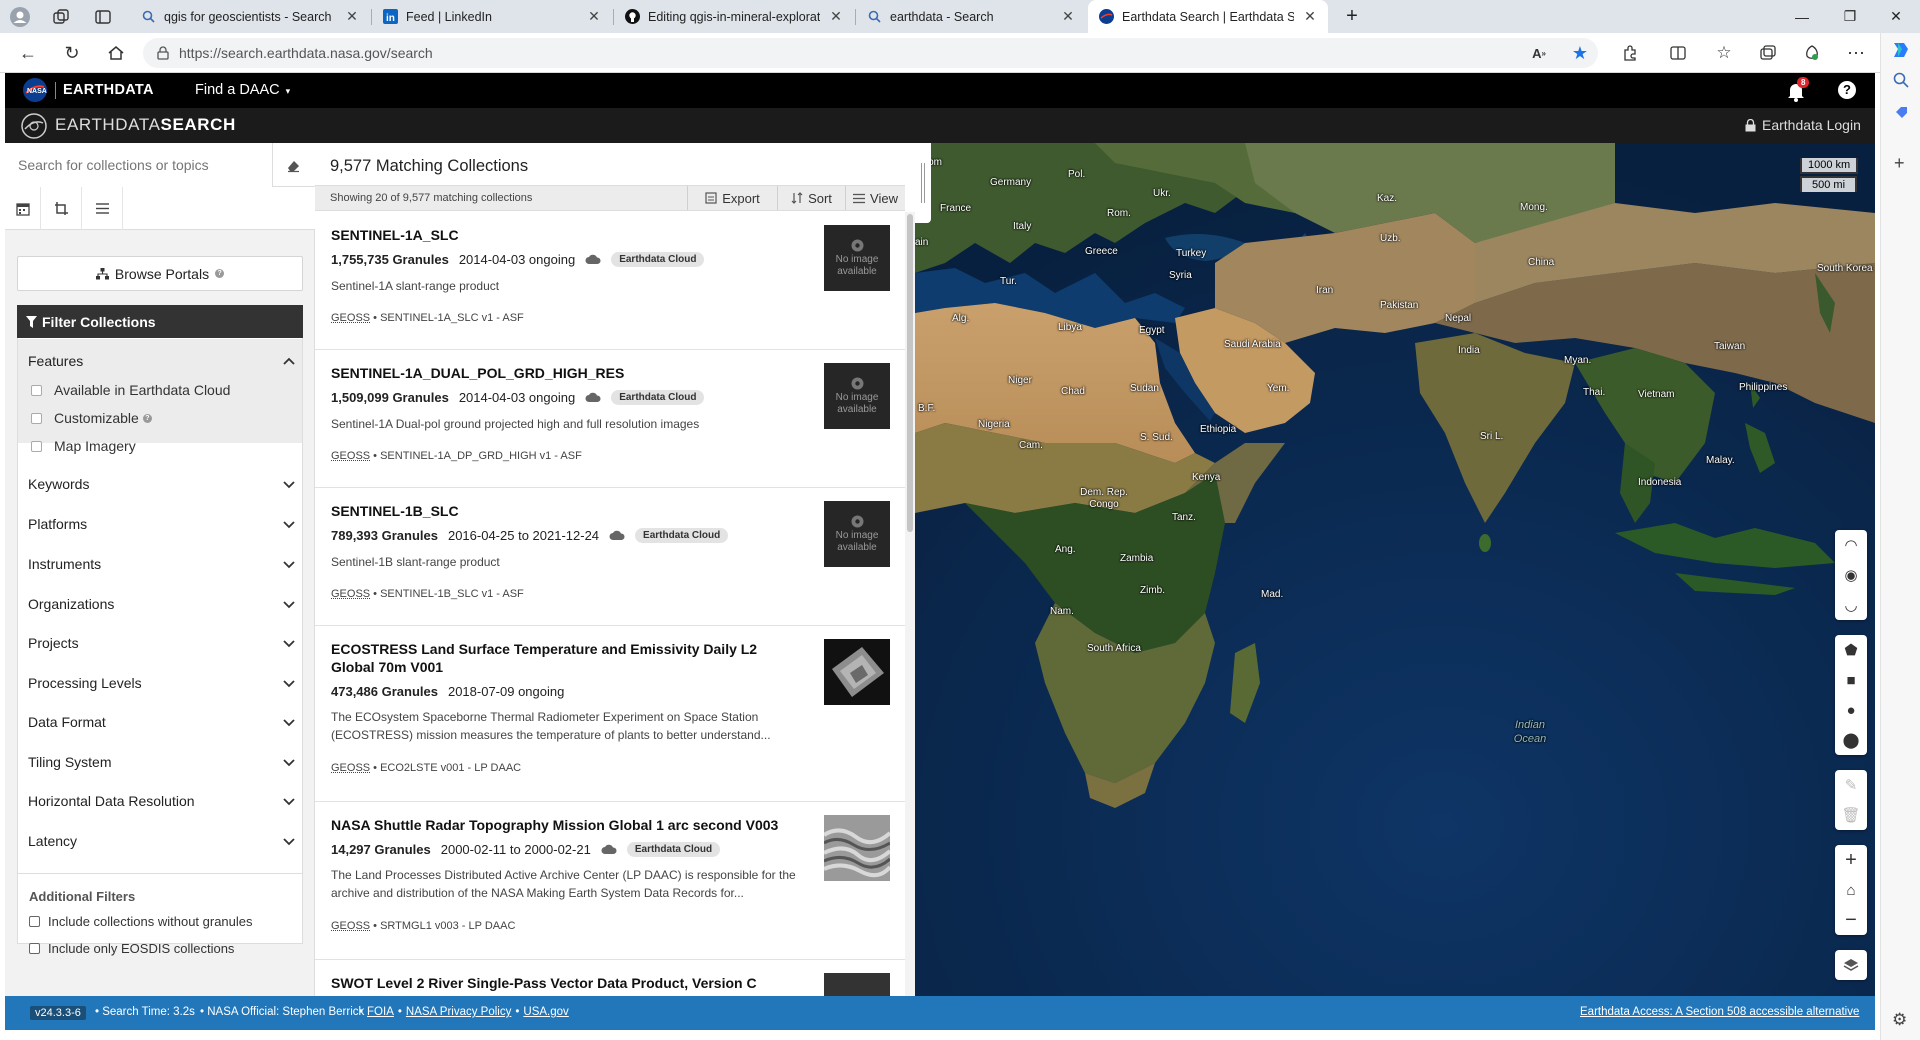 Image resolution: width=1920 pixels, height=1040 pixels. What do you see at coordinates (380, 1012) in the screenshot?
I see `foia-link: FOIA` at bounding box center [380, 1012].